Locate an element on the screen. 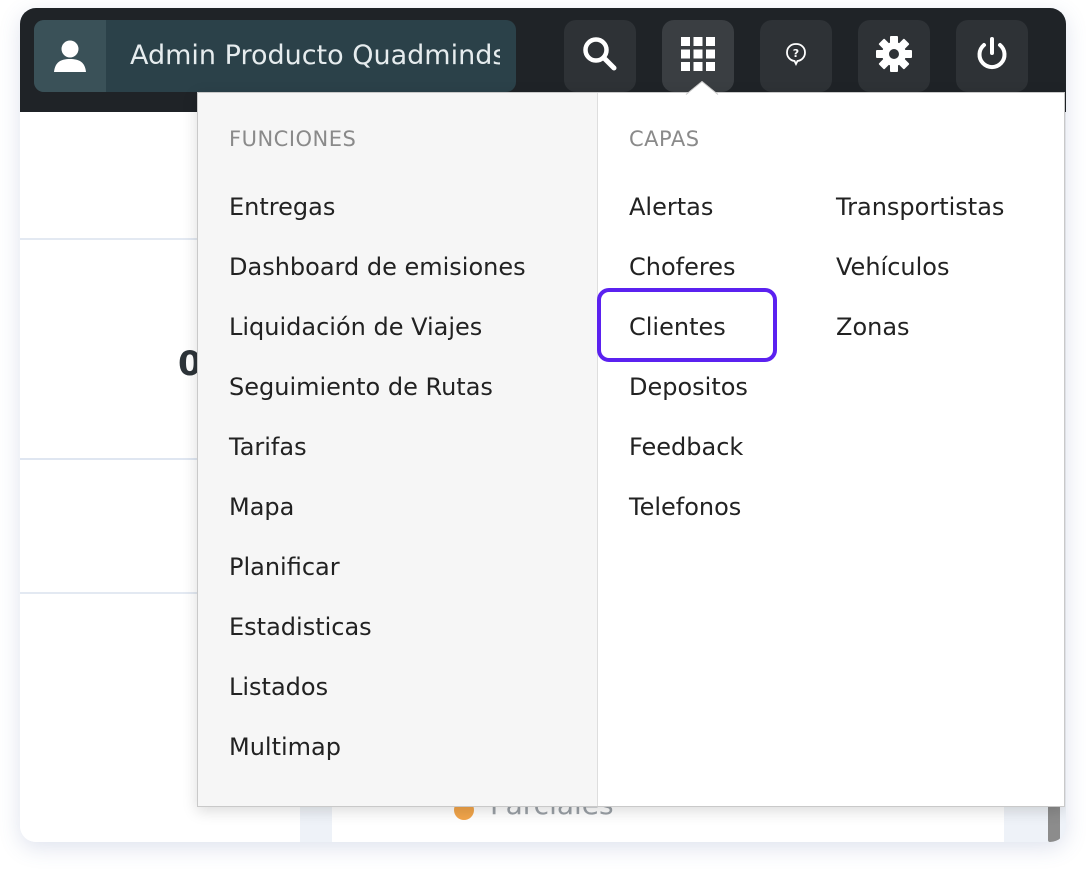  menu-item-transportistas: Transportistas is located at coordinates (920, 207).